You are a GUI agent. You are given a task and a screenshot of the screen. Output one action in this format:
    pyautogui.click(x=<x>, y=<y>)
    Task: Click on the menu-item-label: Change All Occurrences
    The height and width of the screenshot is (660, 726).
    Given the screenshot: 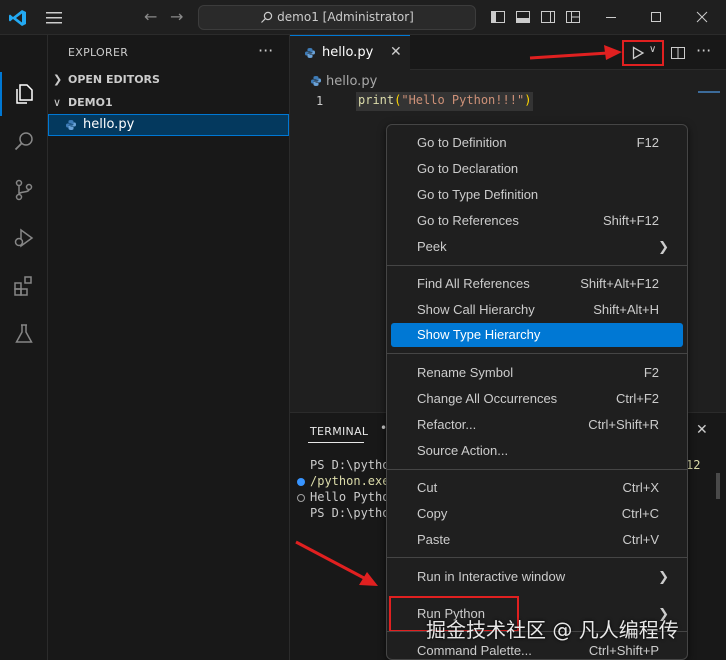 What is the action you would take?
    pyautogui.click(x=487, y=398)
    